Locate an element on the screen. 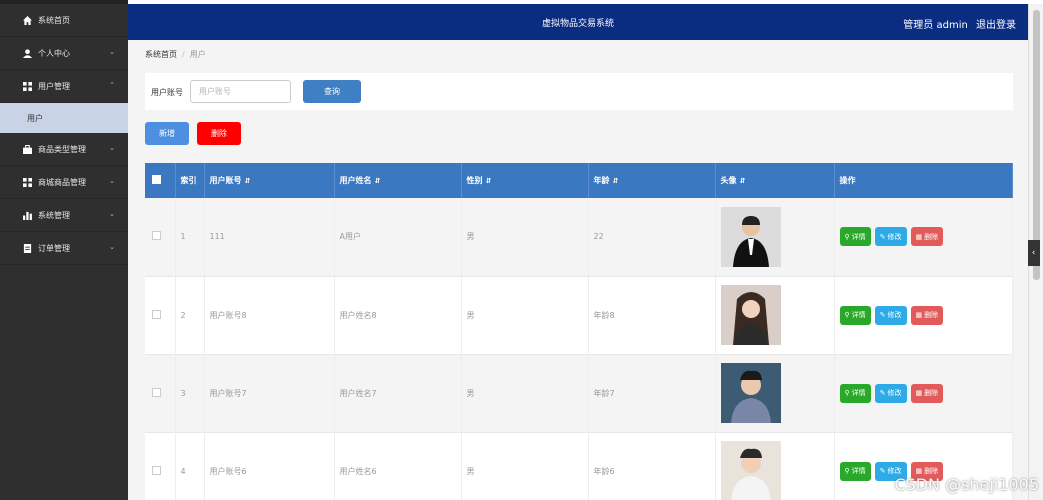  cell-age: 年龄7 is located at coordinates (652, 393).